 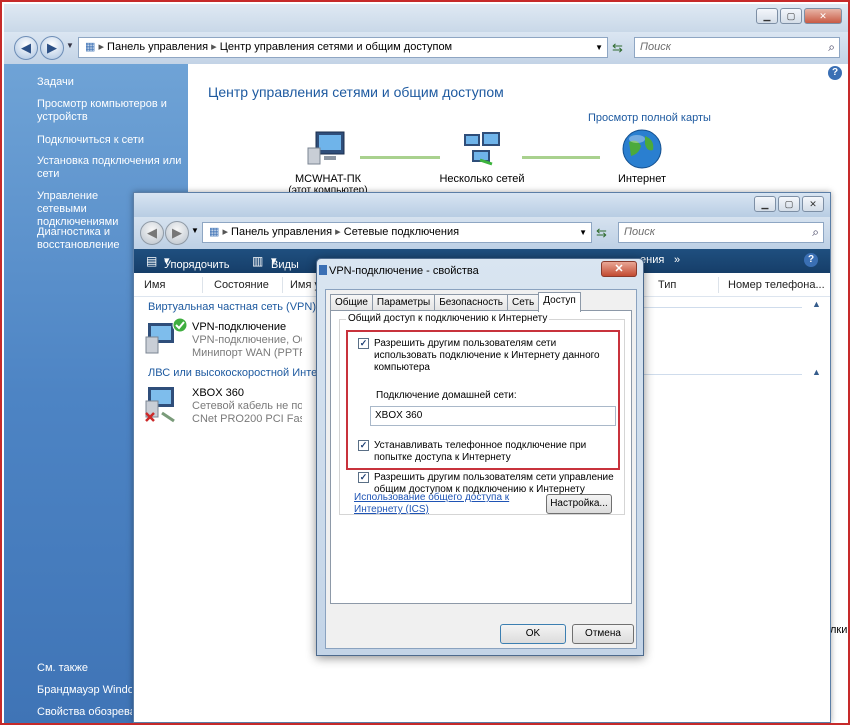 I want to click on group-header-vpn: Виртуальная частная сеть (VPN) (1, so click(x=238, y=307).